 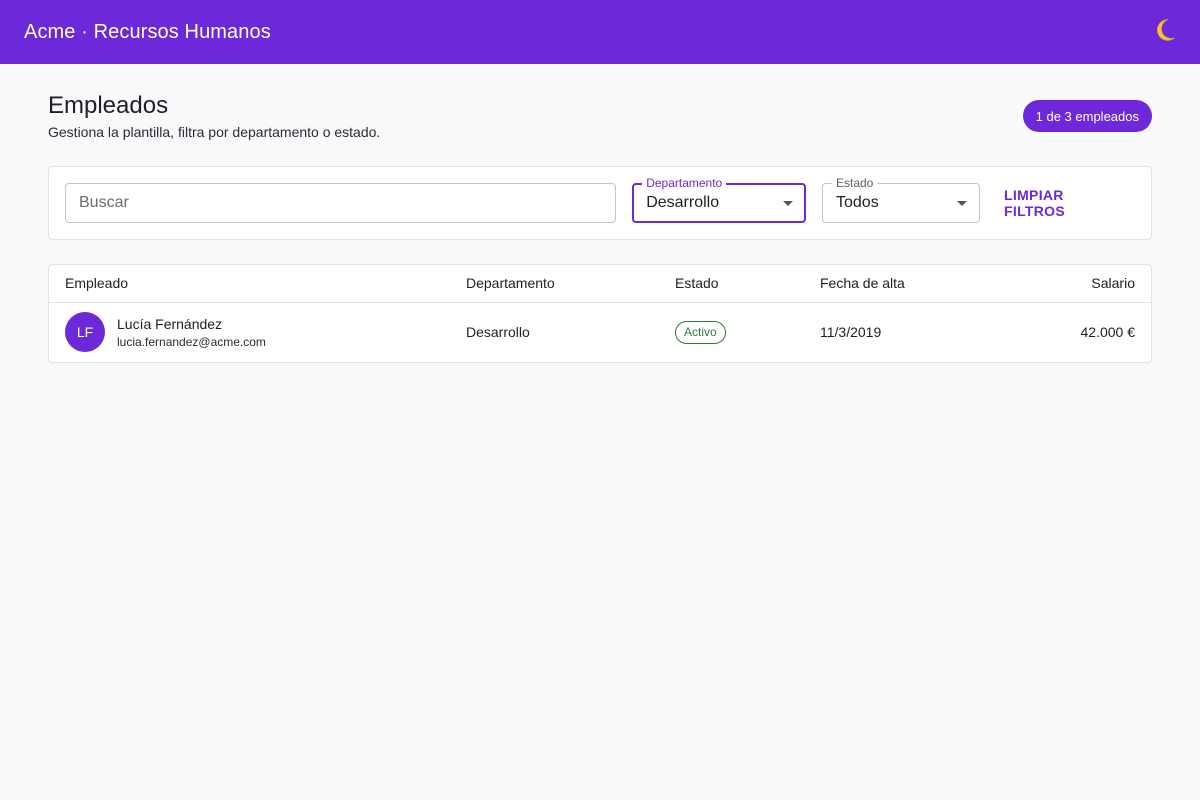 I want to click on theme-toggle-button, so click(x=1164, y=32).